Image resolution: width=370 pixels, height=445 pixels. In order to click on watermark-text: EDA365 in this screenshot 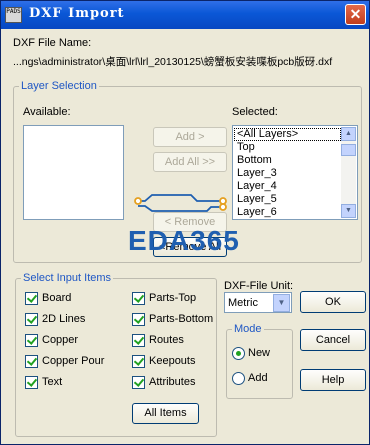, I will do `click(184, 240)`.